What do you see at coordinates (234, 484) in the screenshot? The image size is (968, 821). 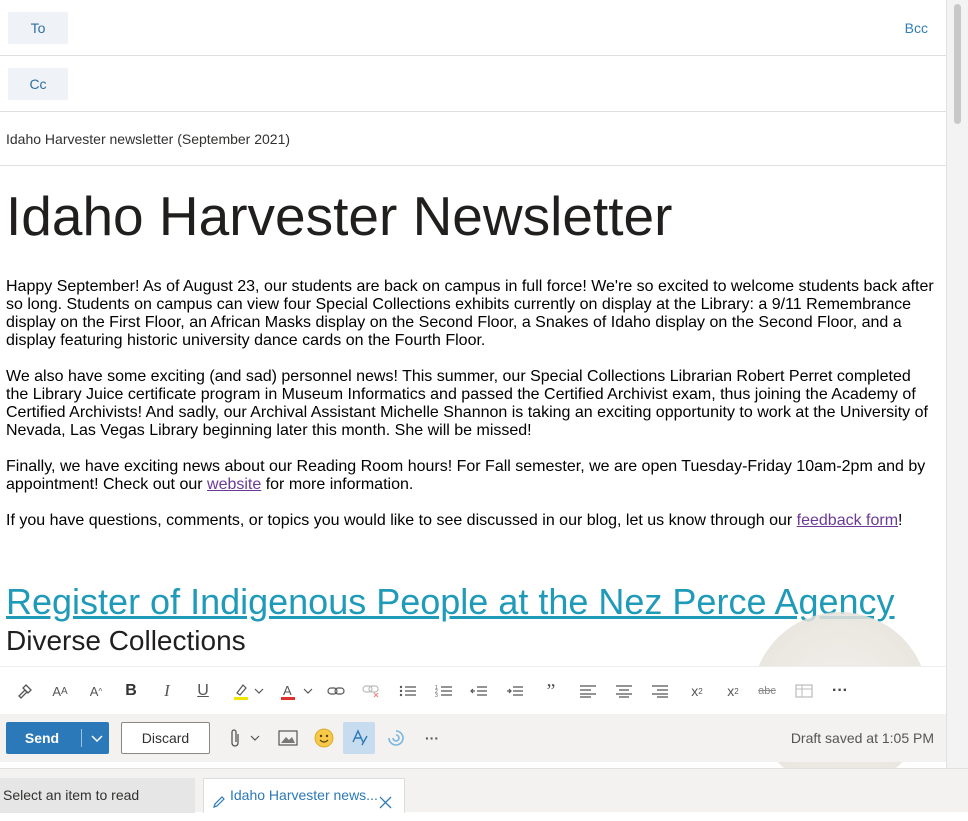 I see `website-link: website` at bounding box center [234, 484].